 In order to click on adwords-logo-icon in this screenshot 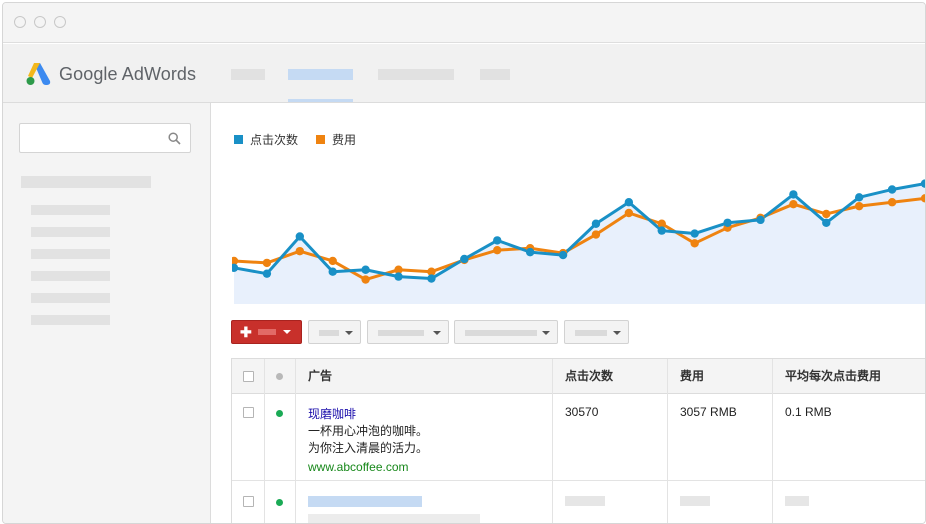, I will do `click(38, 74)`.